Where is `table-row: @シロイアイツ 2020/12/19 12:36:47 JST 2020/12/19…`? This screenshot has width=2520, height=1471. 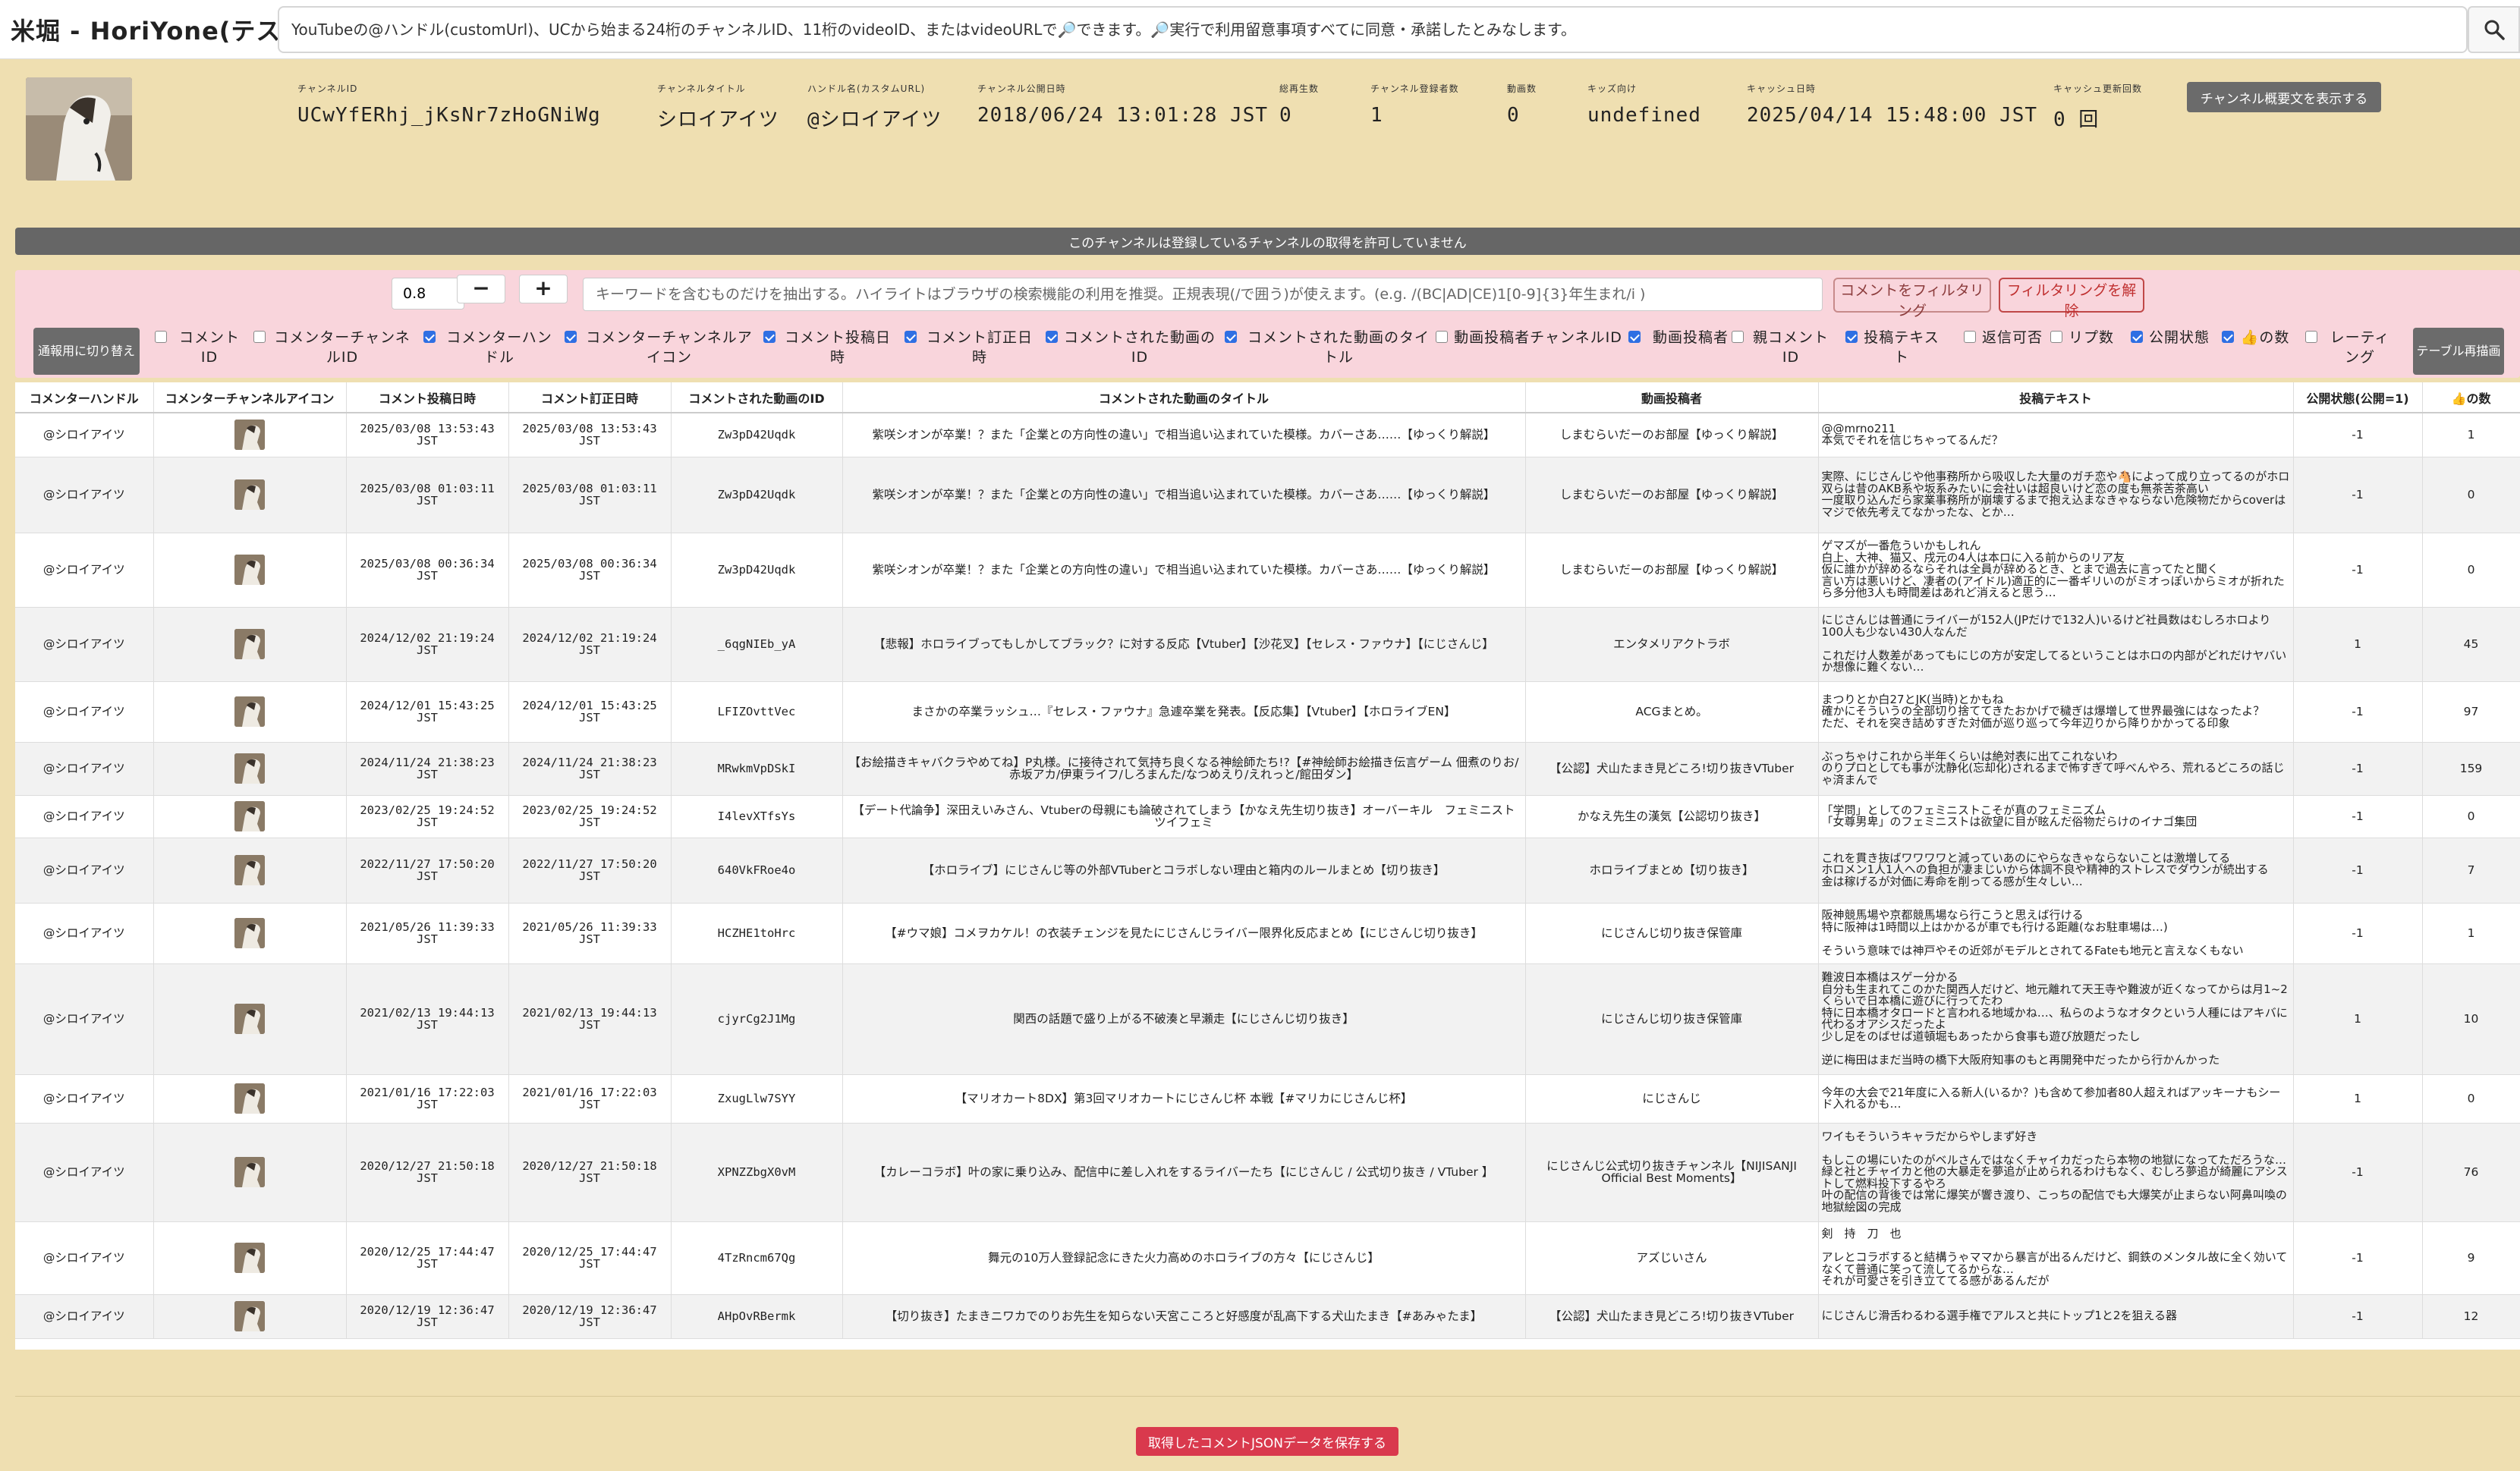 table-row: @シロイアイツ 2020/12/19 12:36:47 JST 2020/12/19… is located at coordinates (1267, 1316).